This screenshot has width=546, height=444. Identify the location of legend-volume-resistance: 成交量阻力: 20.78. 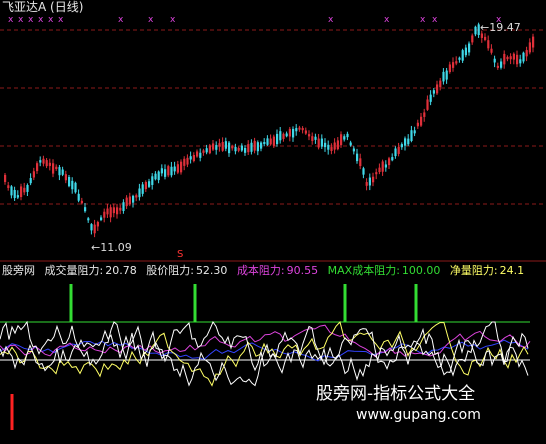
(90, 270).